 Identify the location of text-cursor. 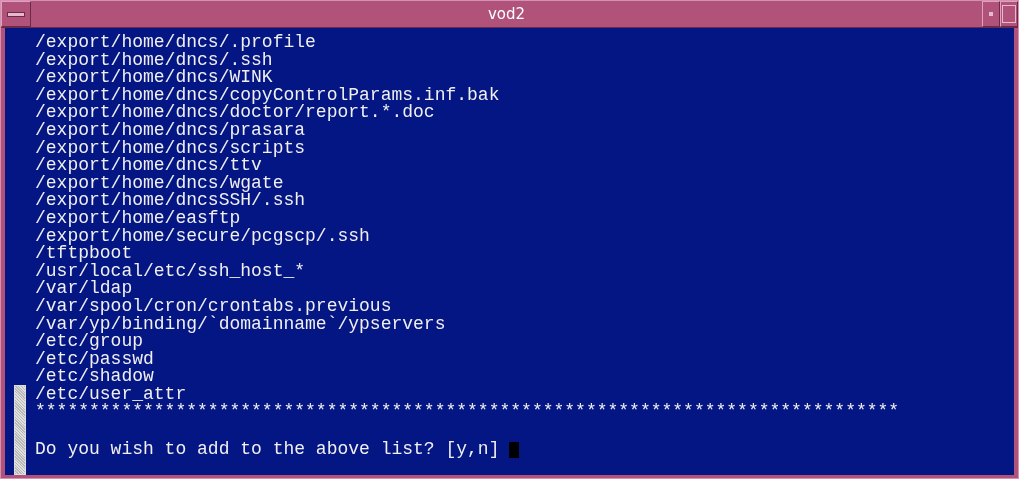
(514, 449).